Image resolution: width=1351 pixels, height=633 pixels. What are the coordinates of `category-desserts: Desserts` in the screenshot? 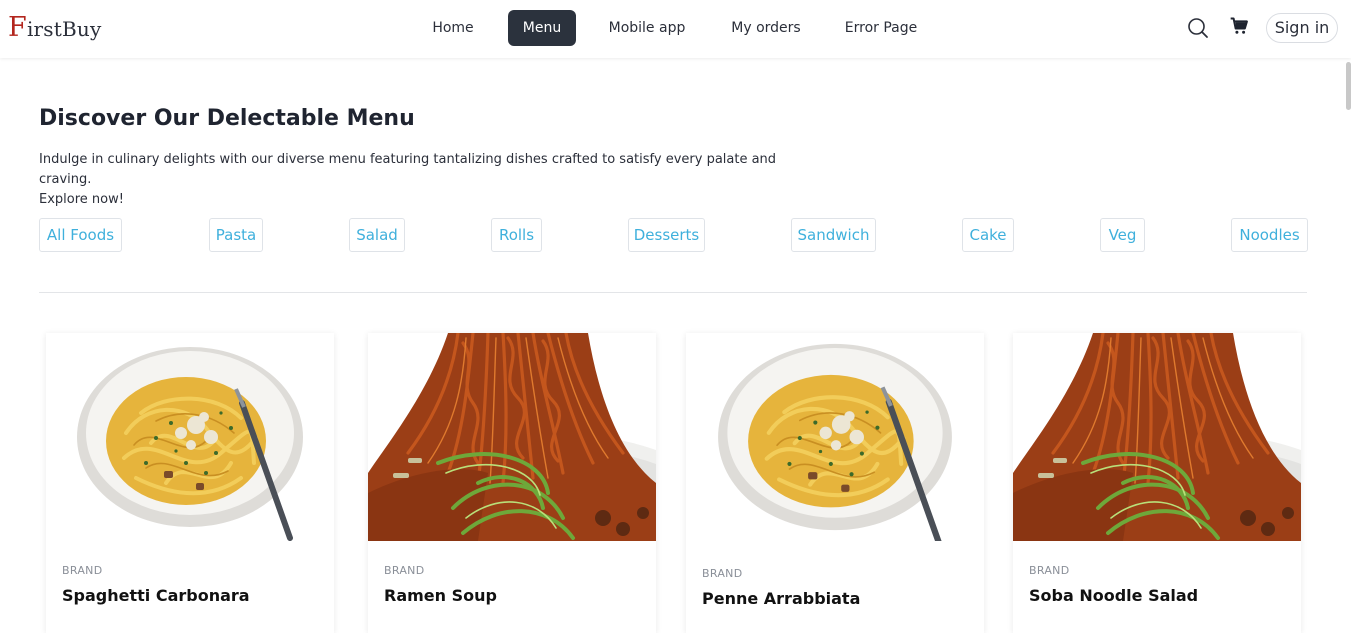 It's located at (666, 235).